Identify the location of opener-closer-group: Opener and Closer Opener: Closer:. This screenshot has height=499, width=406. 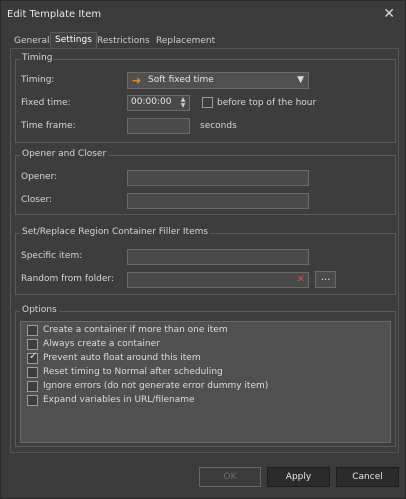
(205, 182).